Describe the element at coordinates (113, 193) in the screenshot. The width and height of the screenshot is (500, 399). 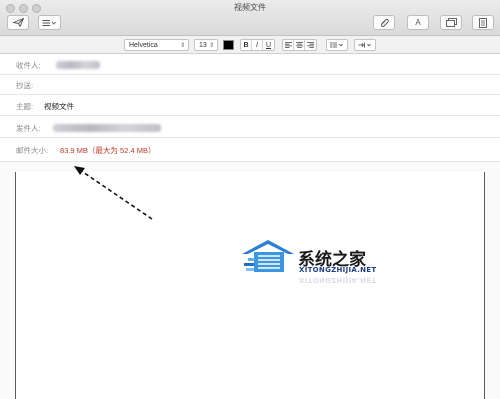
I see `annotation-arrow` at that location.